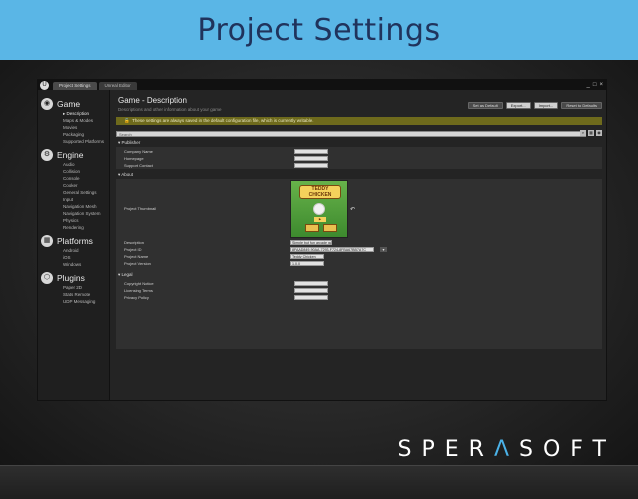  Describe the element at coordinates (320, 192) in the screenshot. I see `teddy-chicken-logo: TEDDY CHICKEN` at that location.